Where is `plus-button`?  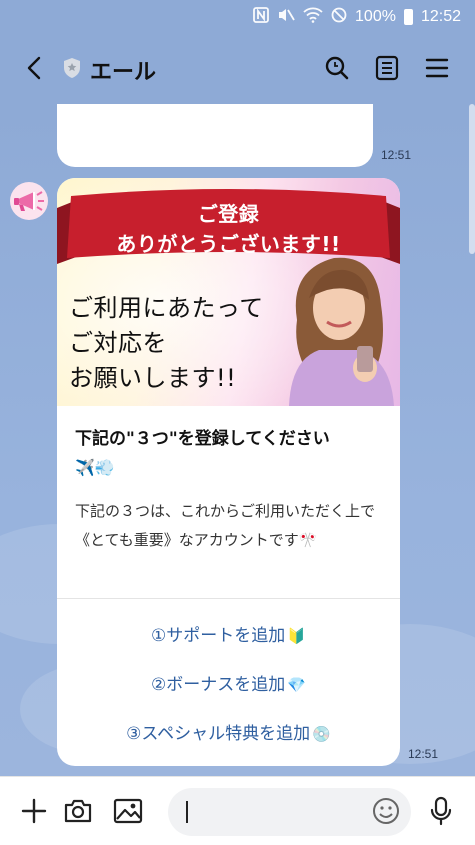 plus-button is located at coordinates (34, 811).